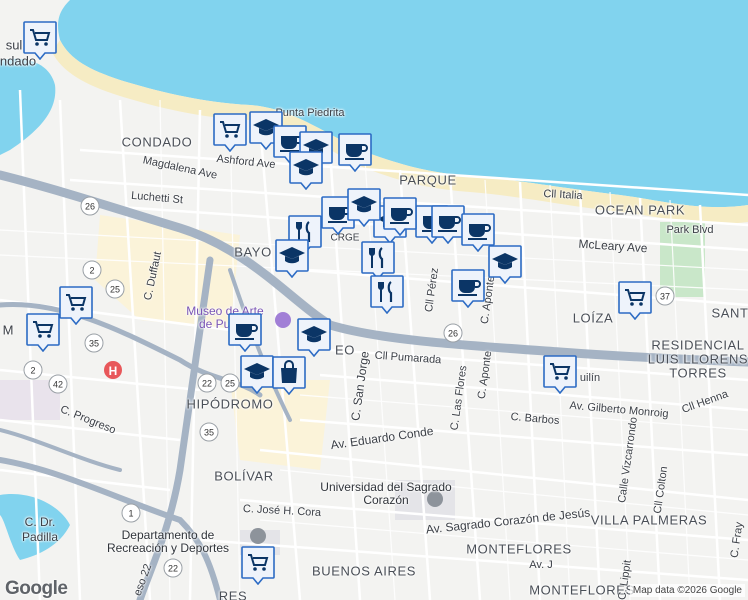 The image size is (748, 600). Describe the element at coordinates (310, 113) in the screenshot. I see `place-label: Punta Piedrita` at that location.